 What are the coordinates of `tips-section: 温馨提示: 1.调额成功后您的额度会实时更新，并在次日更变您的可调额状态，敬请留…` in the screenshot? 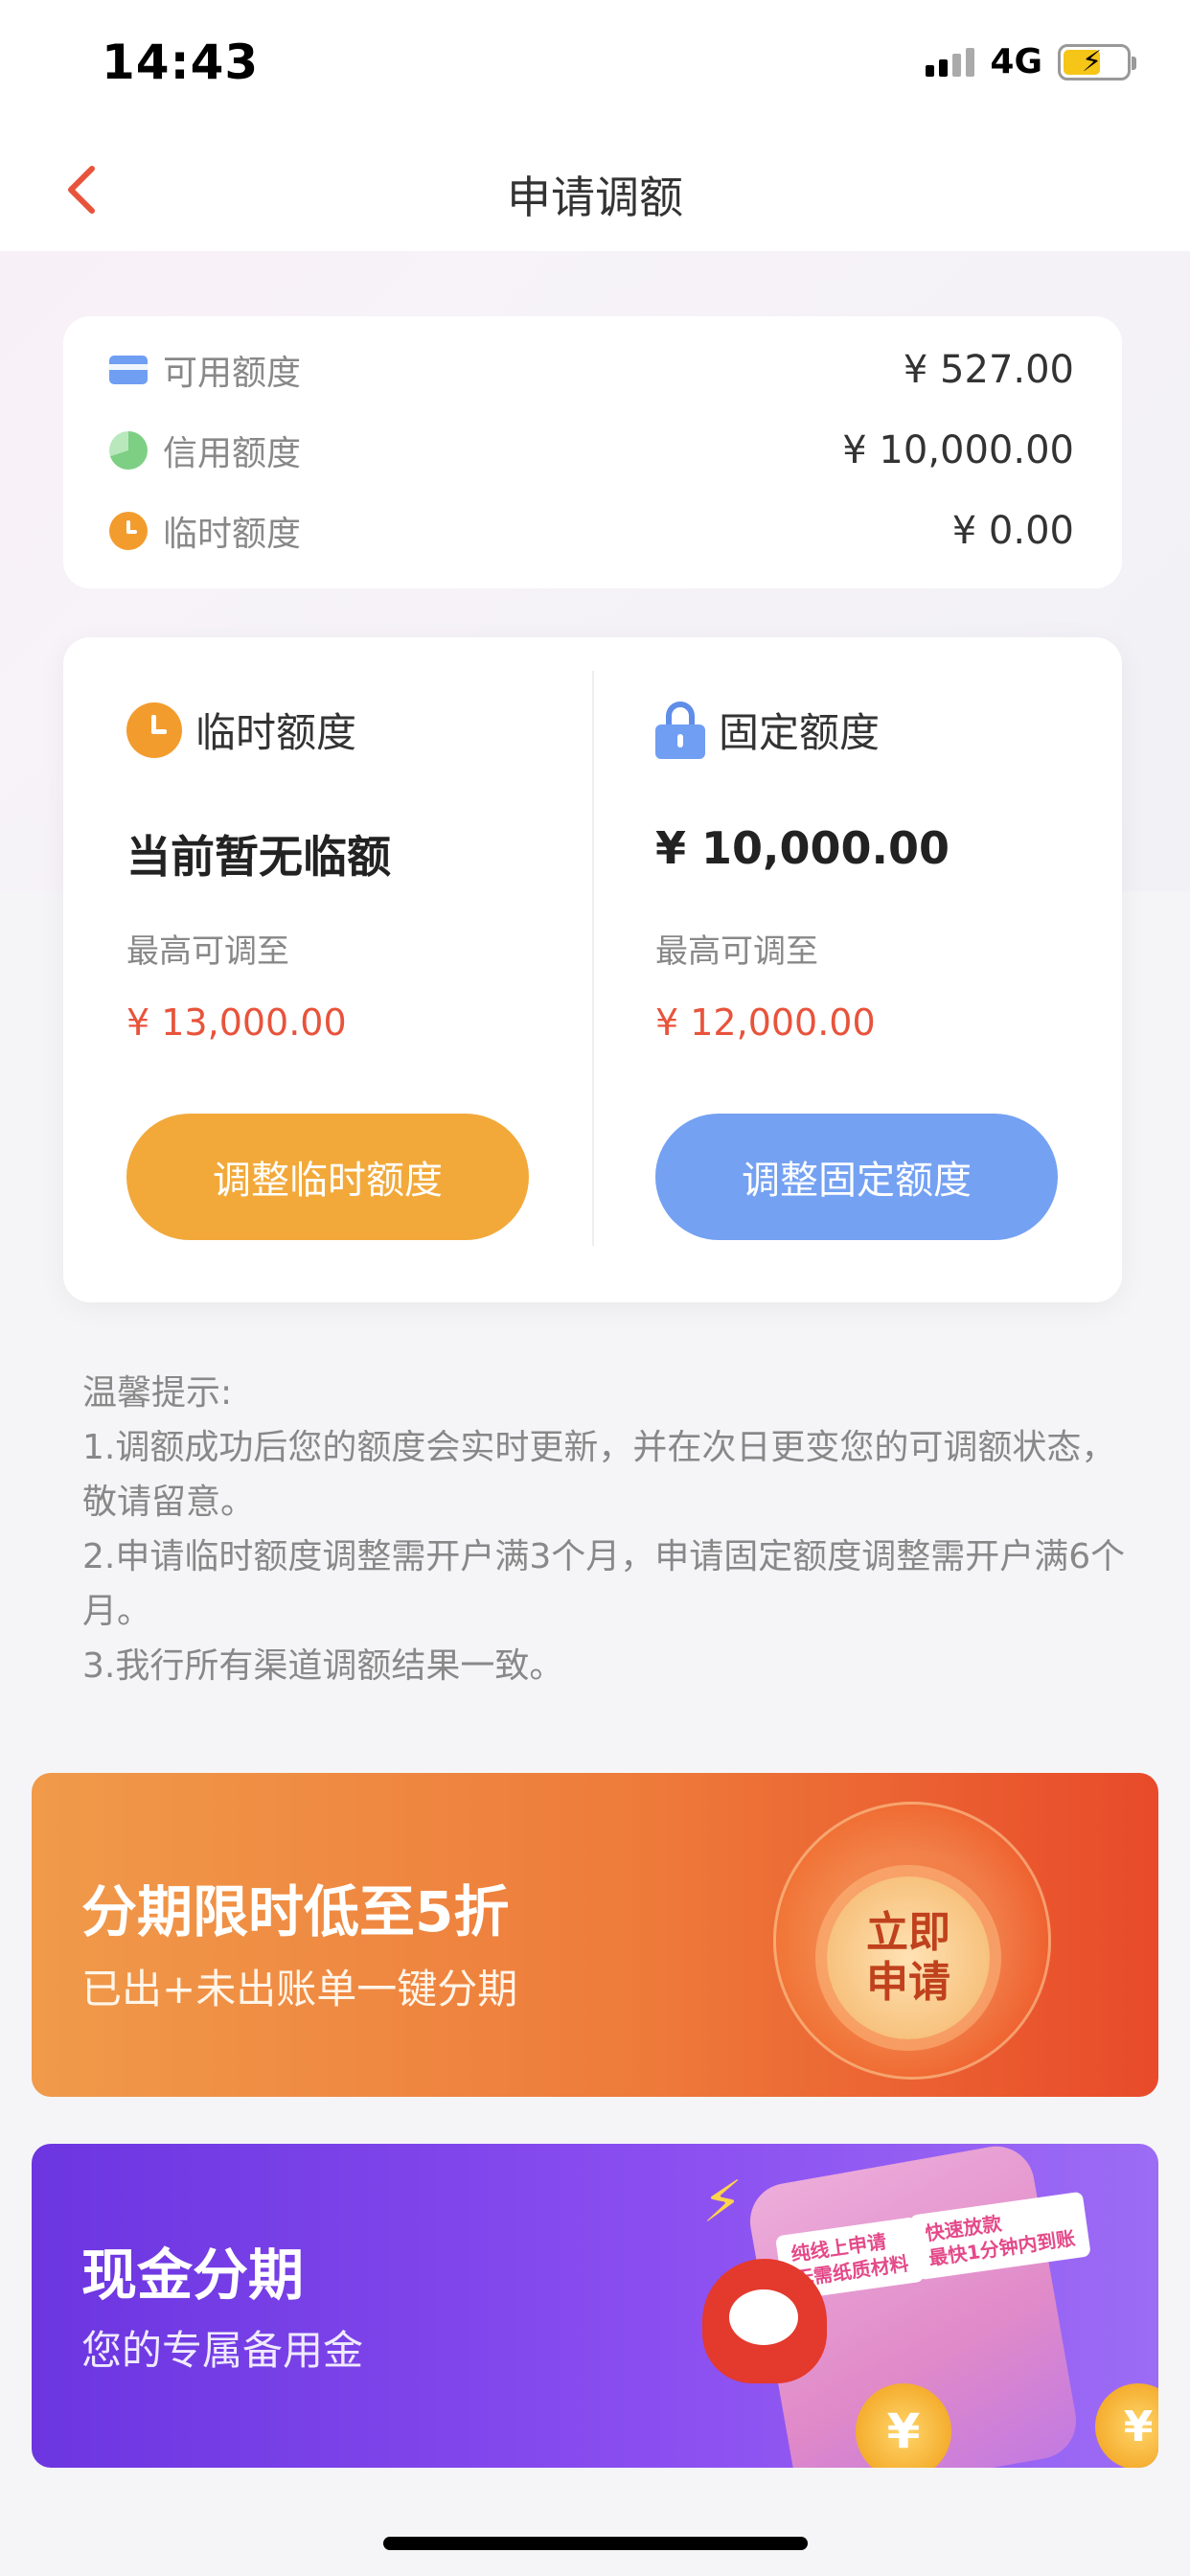 It's located at (605, 1529).